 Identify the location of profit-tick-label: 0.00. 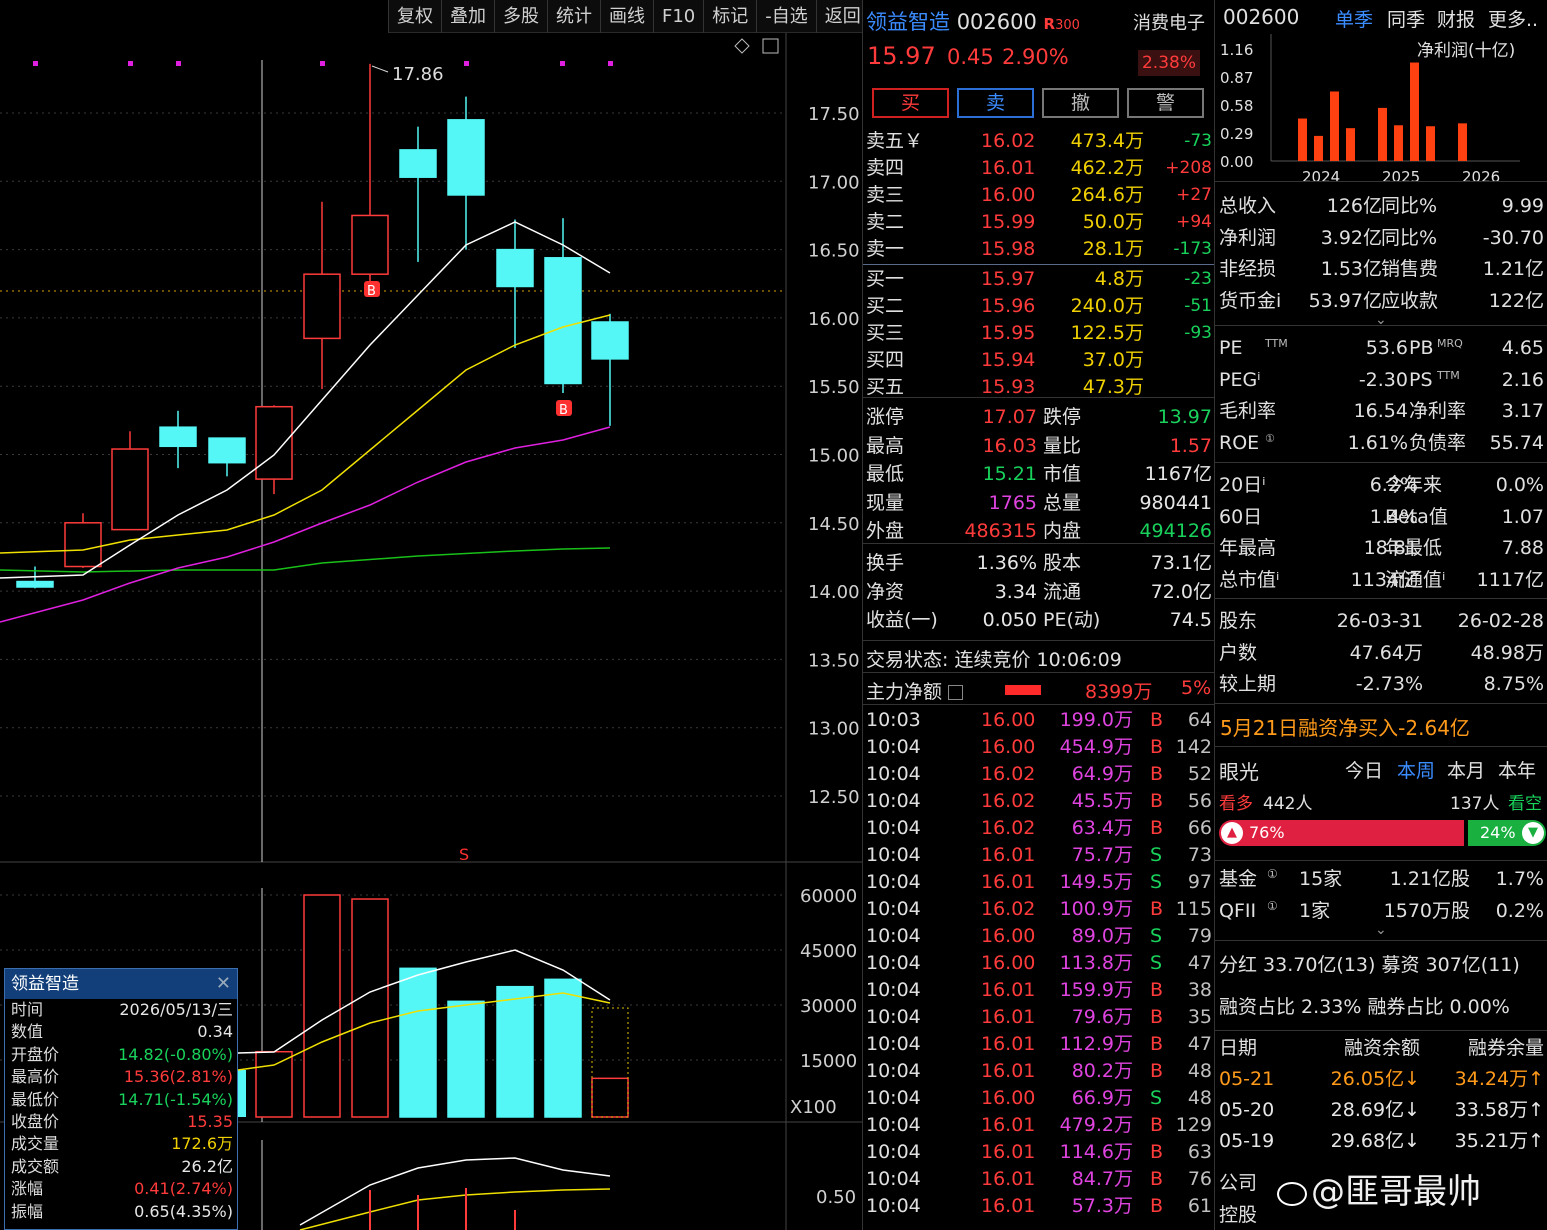
(1236, 162).